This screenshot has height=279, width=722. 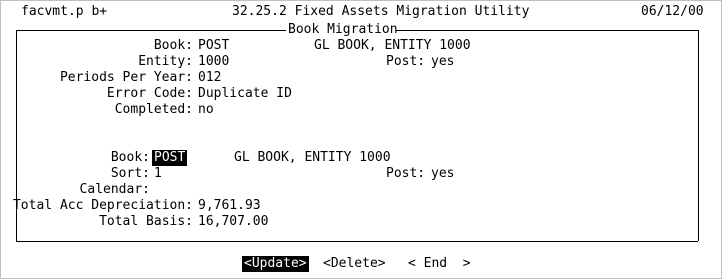 I want to click on header-date: 06/12/00, so click(x=672, y=11).